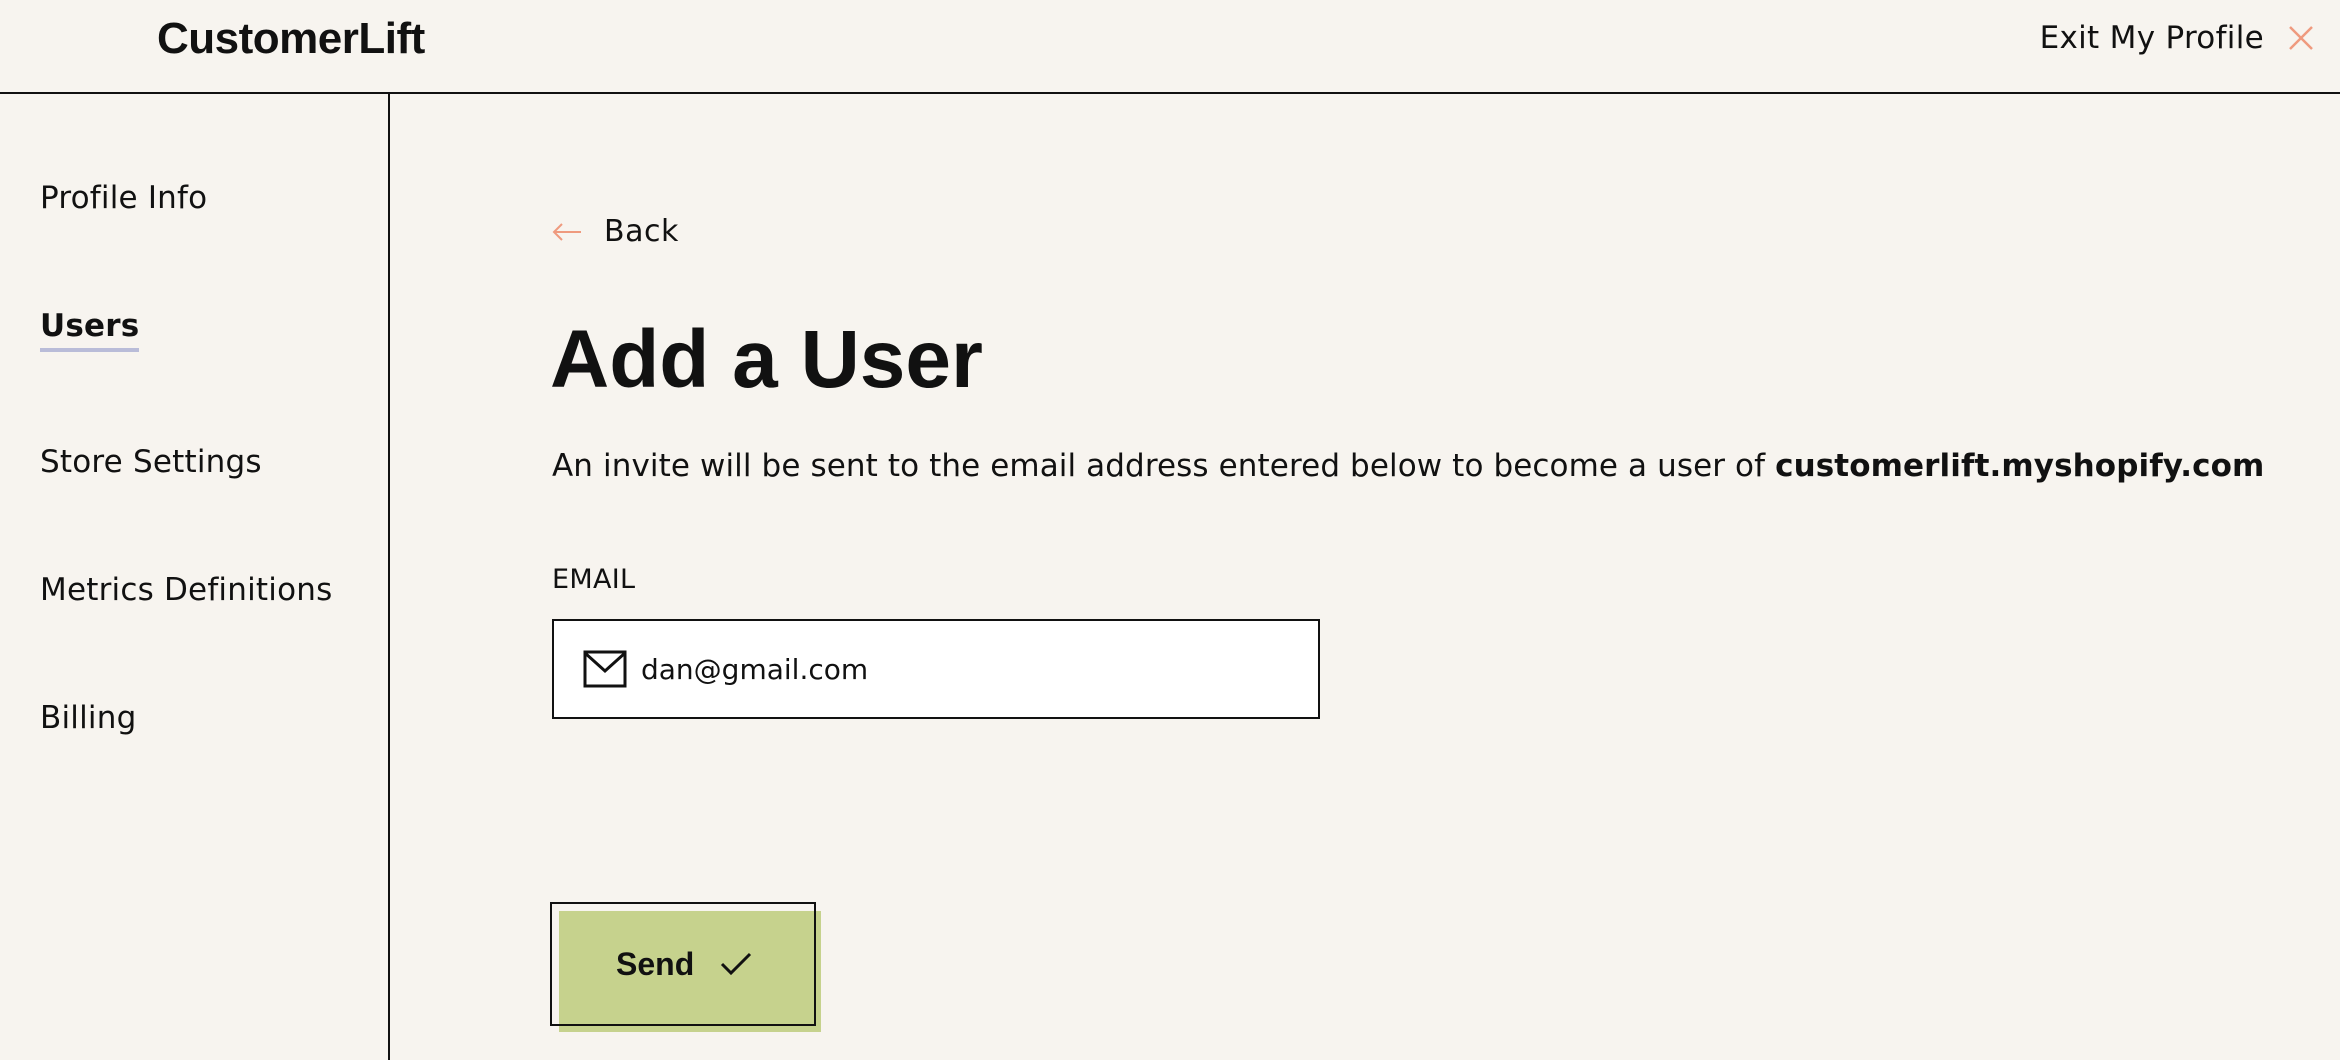  What do you see at coordinates (566, 232) in the screenshot?
I see `arrow-left-icon` at bounding box center [566, 232].